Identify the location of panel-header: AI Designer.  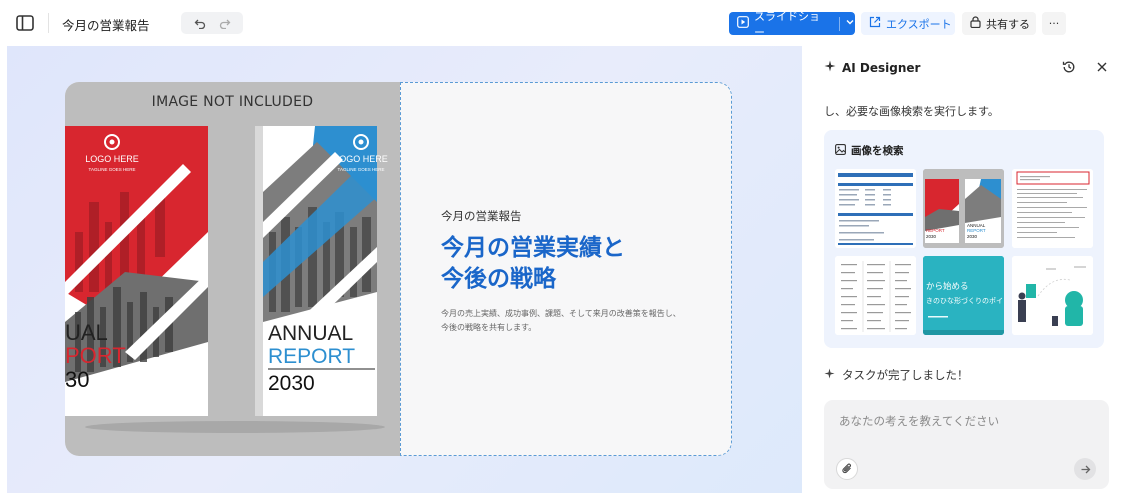
(872, 67).